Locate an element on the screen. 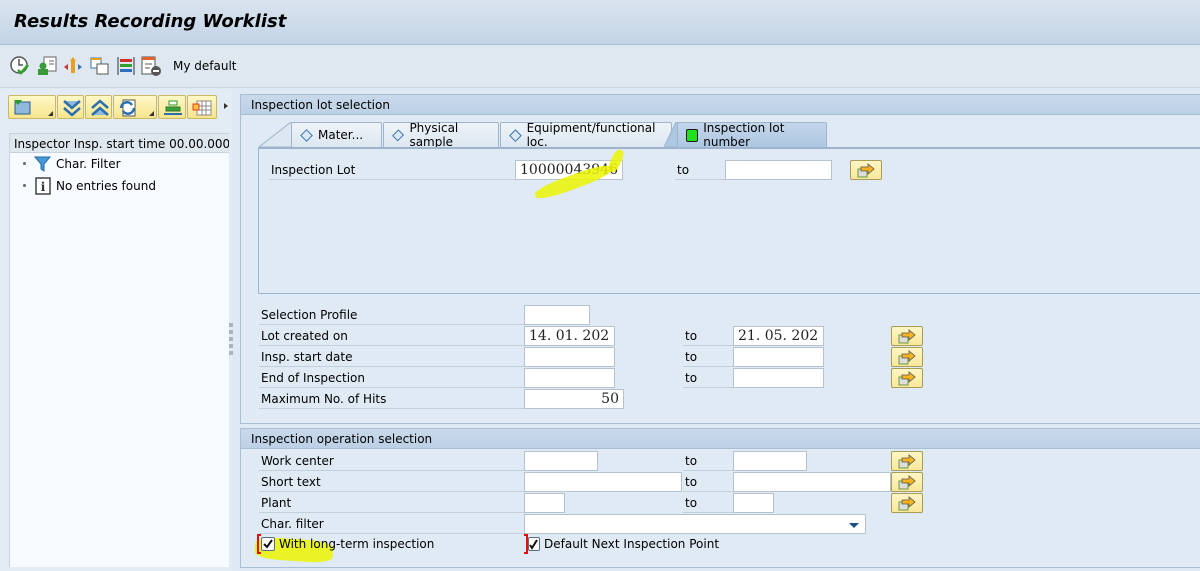 Image resolution: width=1200 pixels, height=571 pixels. expand-node-button is located at coordinates (32, 107).